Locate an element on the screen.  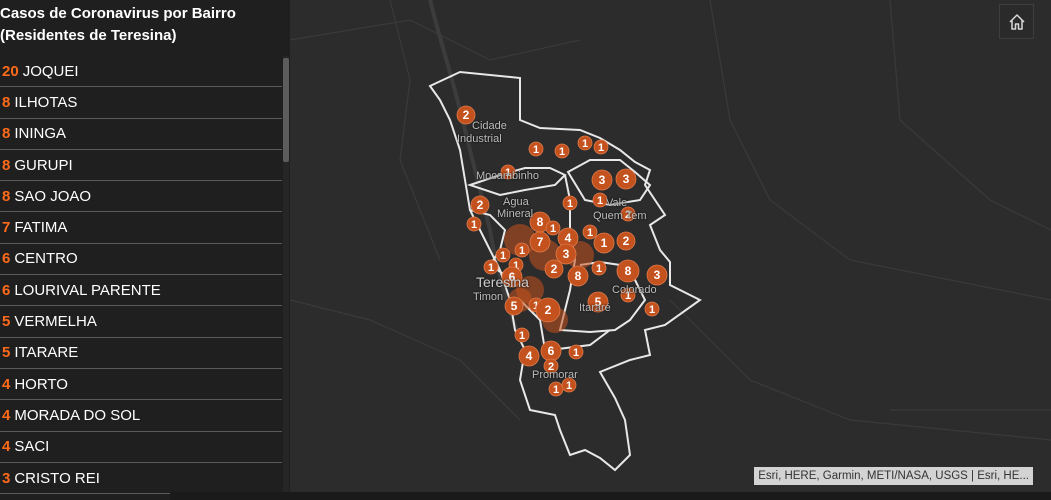
case-count: 20 is located at coordinates (10, 71).